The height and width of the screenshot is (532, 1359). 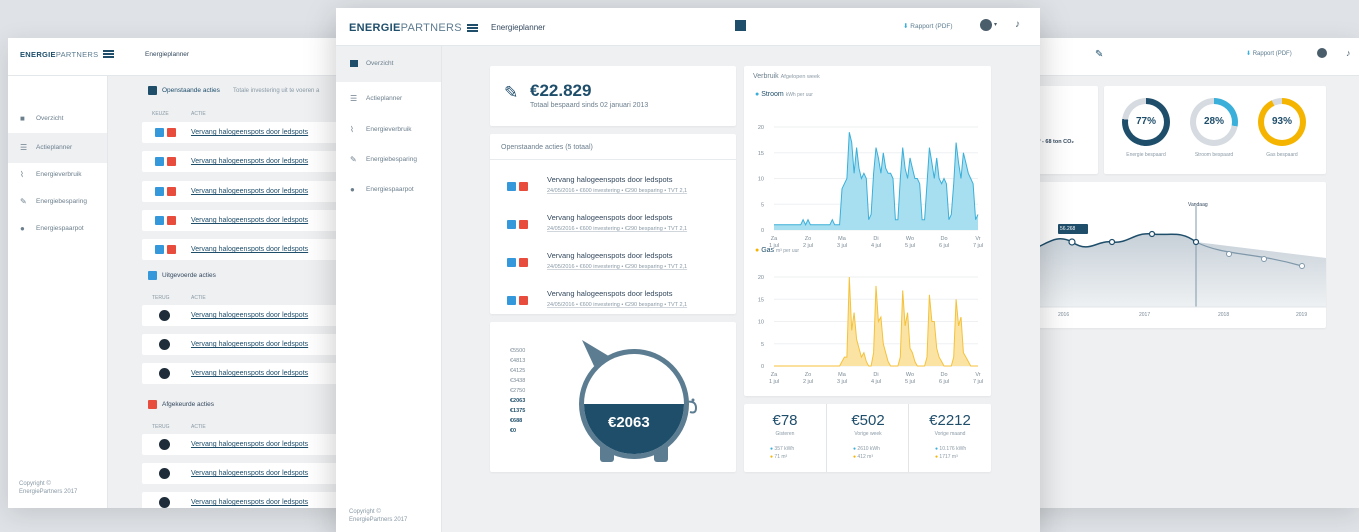 What do you see at coordinates (57, 119) in the screenshot?
I see `sidebar-item-overzicht: ■ Overzicht` at bounding box center [57, 119].